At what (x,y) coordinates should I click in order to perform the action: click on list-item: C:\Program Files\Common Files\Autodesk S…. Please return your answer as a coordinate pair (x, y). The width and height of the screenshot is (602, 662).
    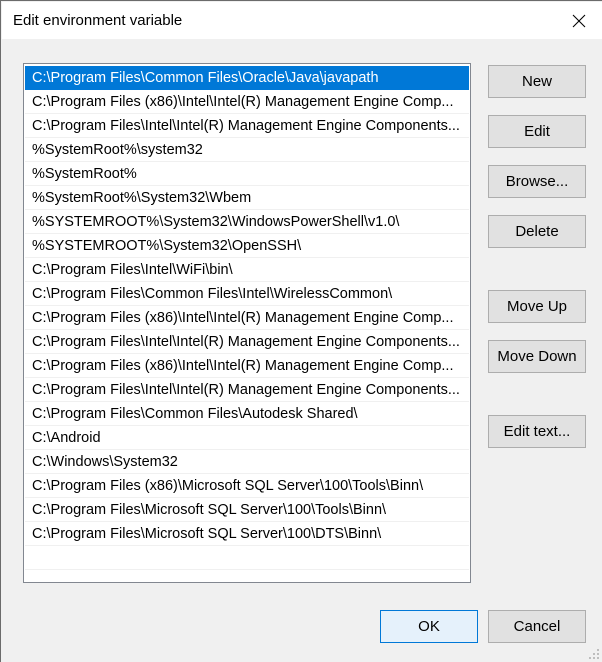
    Looking at the image, I should click on (247, 414).